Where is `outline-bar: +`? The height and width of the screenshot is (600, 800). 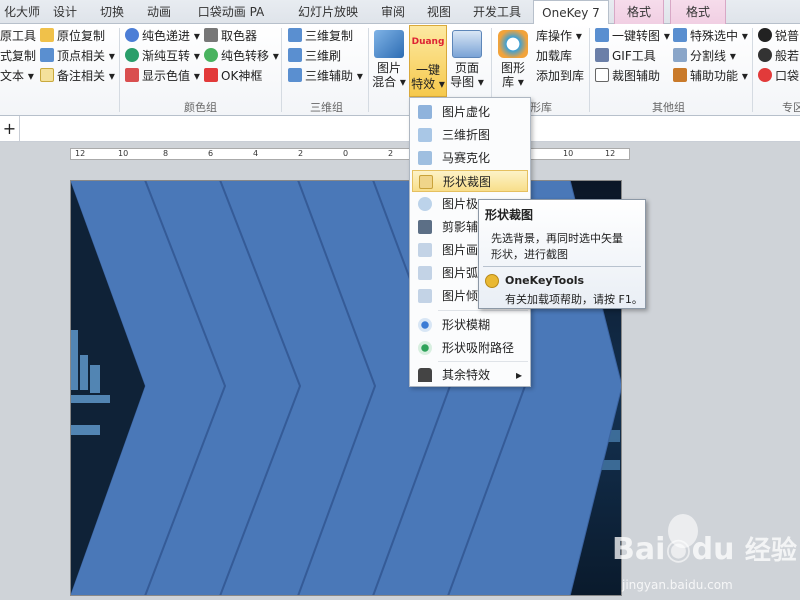
outline-bar: + is located at coordinates (400, 129).